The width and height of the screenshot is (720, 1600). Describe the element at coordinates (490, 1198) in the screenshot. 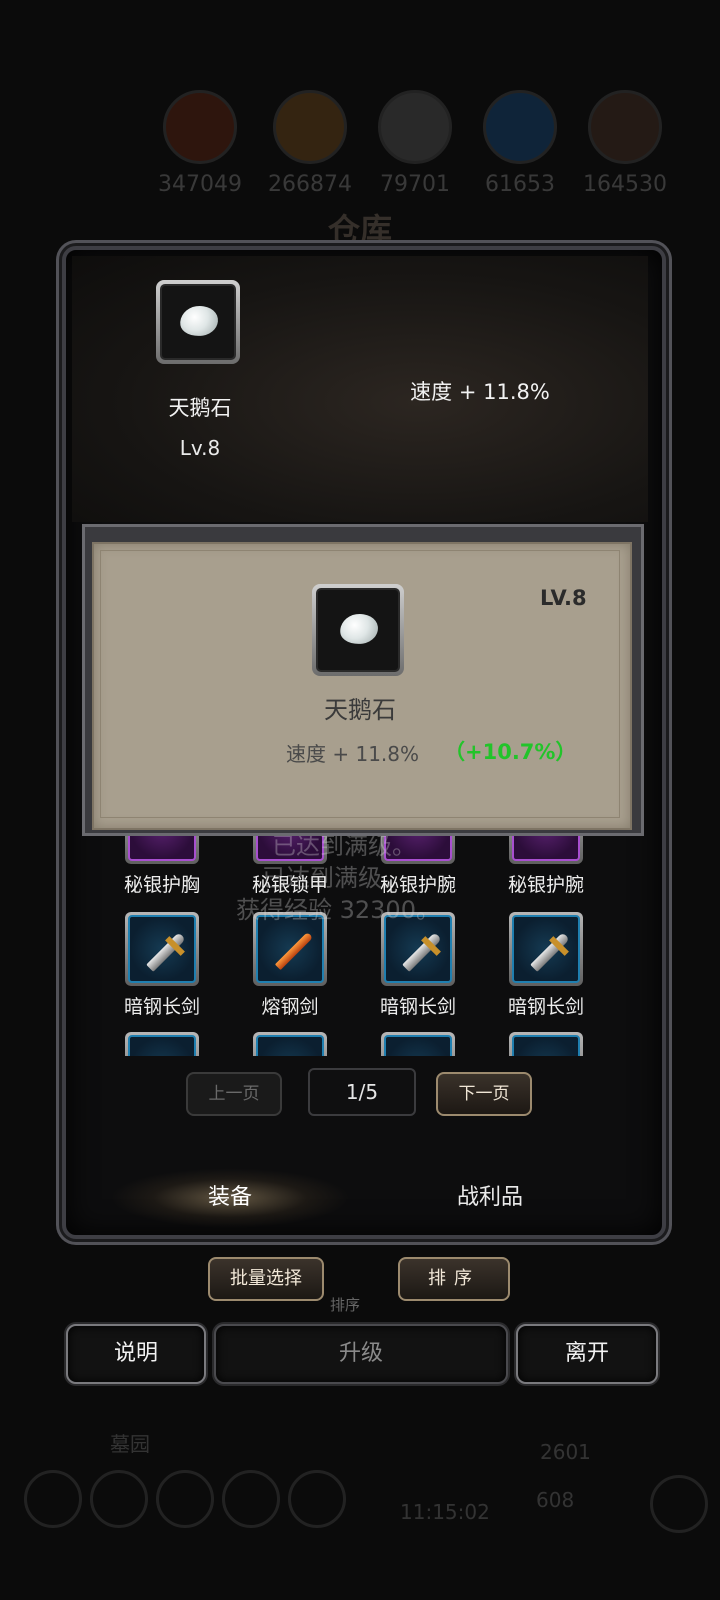

I see `tab-loot: 战利品` at that location.